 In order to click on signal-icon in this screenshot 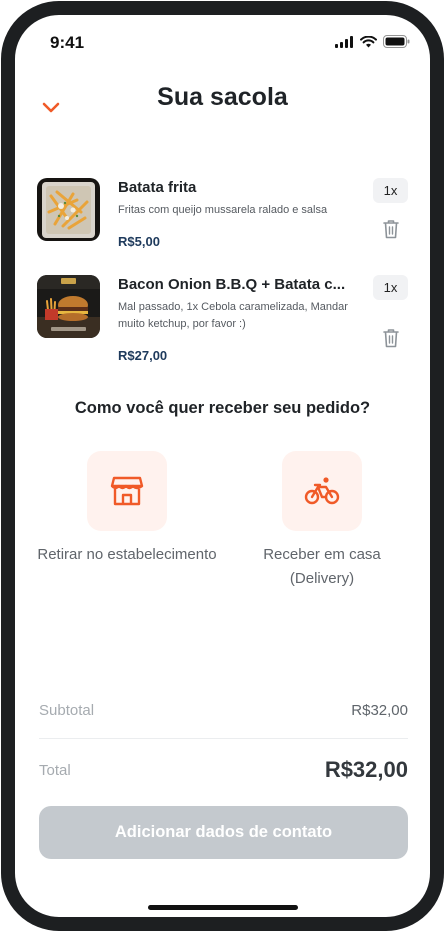, I will do `click(344, 41)`.